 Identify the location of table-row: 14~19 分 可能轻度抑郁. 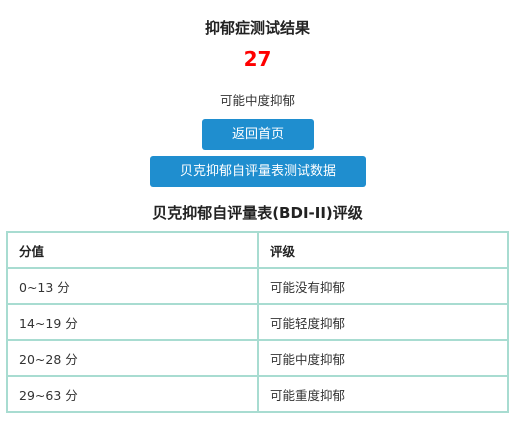
(257, 322).